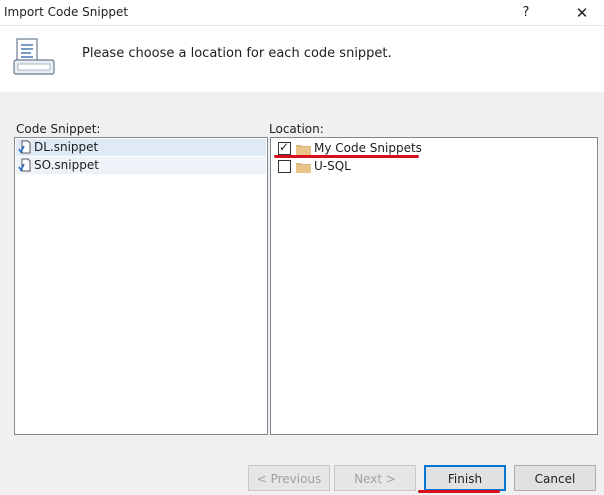 The height and width of the screenshot is (495, 604). What do you see at coordinates (34, 56) in the screenshot?
I see `snippet-import-icon` at bounding box center [34, 56].